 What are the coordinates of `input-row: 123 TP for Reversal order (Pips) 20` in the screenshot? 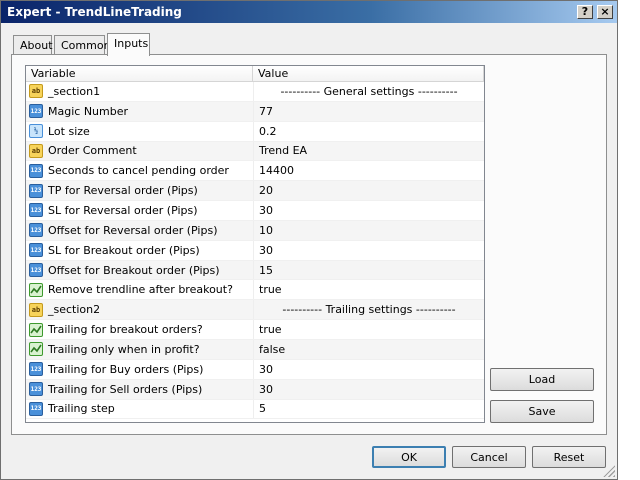 It's located at (255, 191).